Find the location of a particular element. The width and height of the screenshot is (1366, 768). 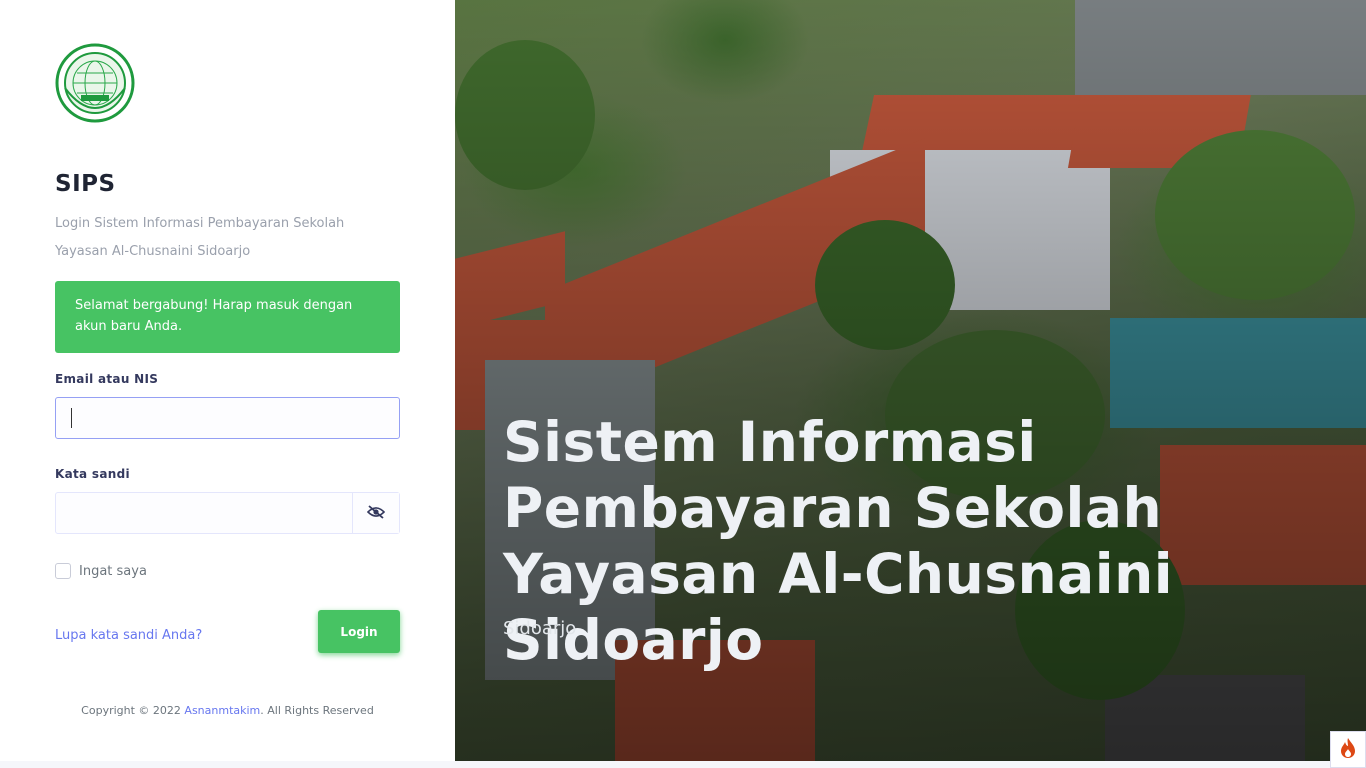

app-title: SIPS is located at coordinates (85, 184).